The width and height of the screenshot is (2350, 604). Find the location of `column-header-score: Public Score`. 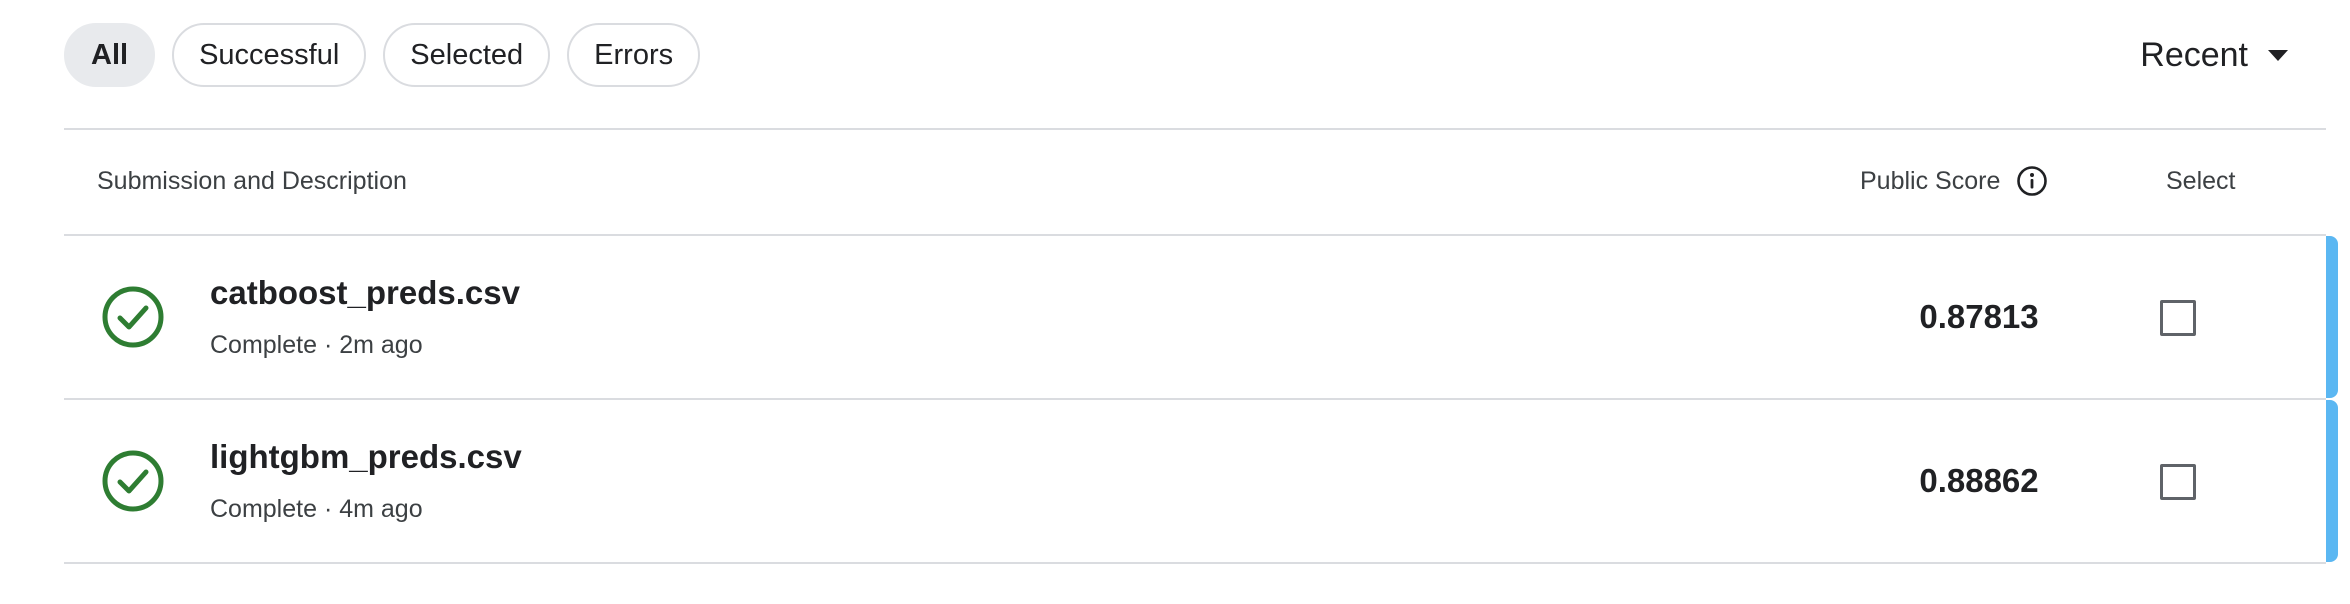

column-header-score: Public Score is located at coordinates (1954, 181).